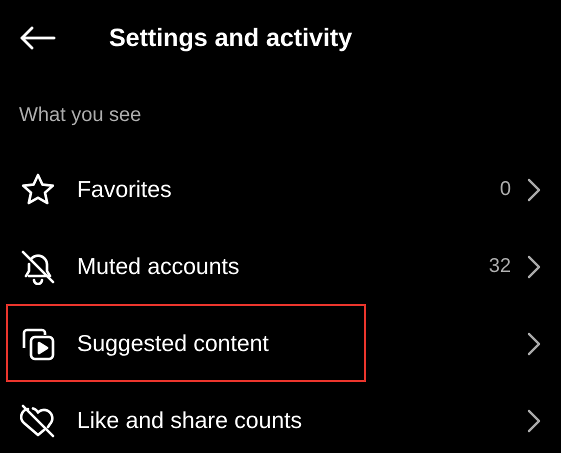  Describe the element at coordinates (38, 420) in the screenshot. I see `heart-slash-icon` at that location.